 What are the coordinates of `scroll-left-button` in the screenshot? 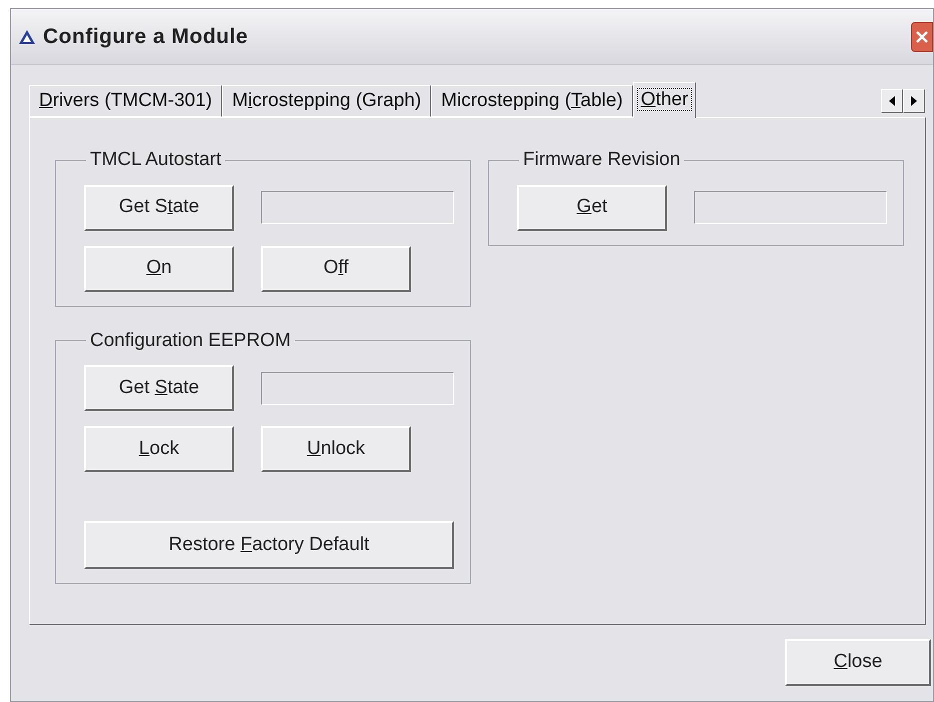 It's located at (892, 101).